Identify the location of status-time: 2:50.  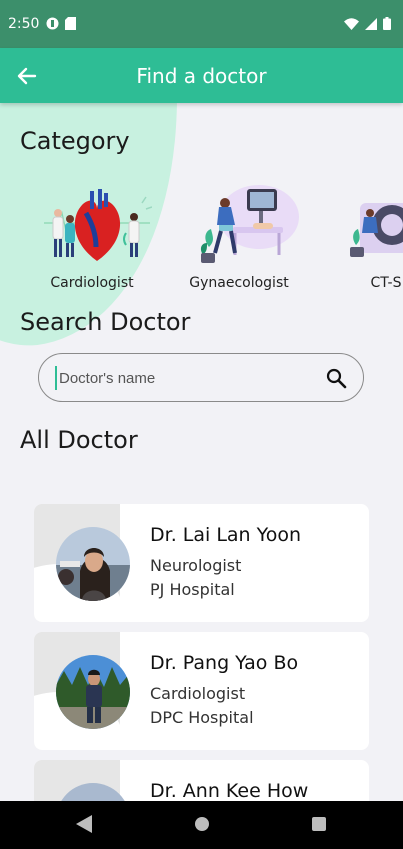
(24, 24).